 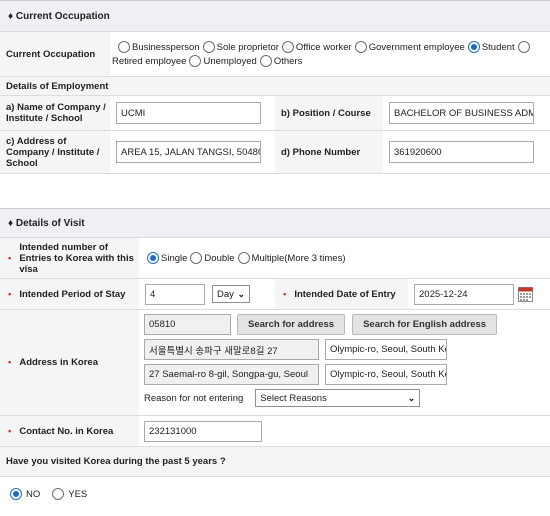 I want to click on occupation-section-title: ♦ Current Occupation, so click(x=59, y=16).